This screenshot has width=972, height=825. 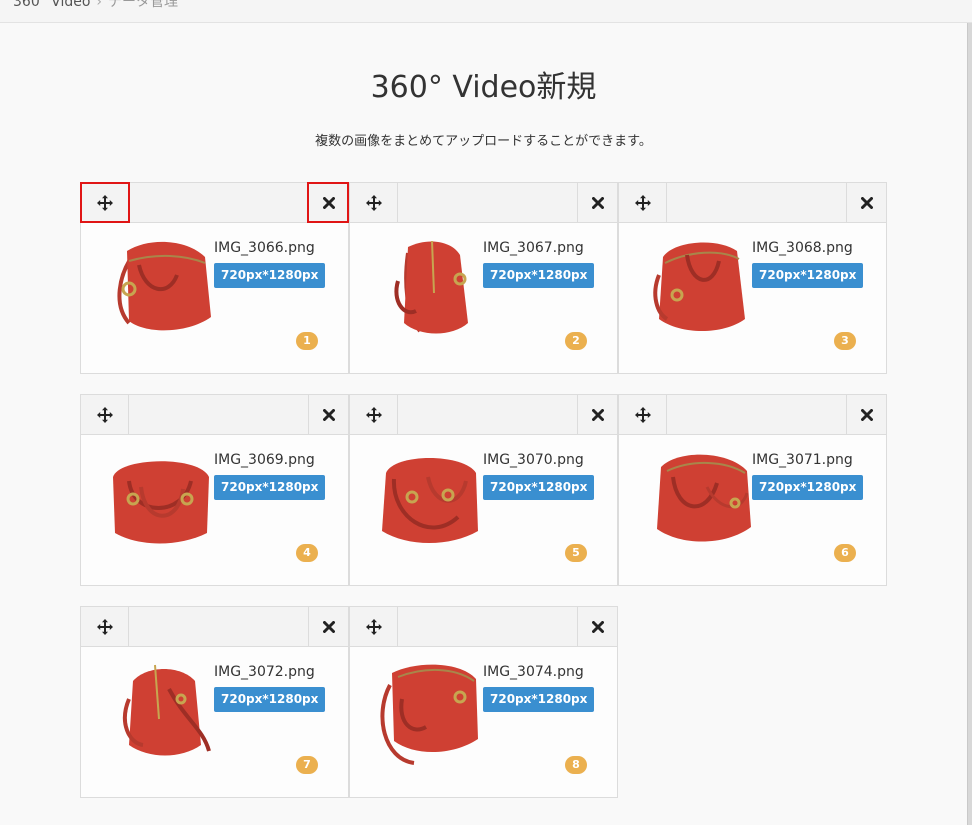 I want to click on image-order-badge: 5, so click(x=576, y=553).